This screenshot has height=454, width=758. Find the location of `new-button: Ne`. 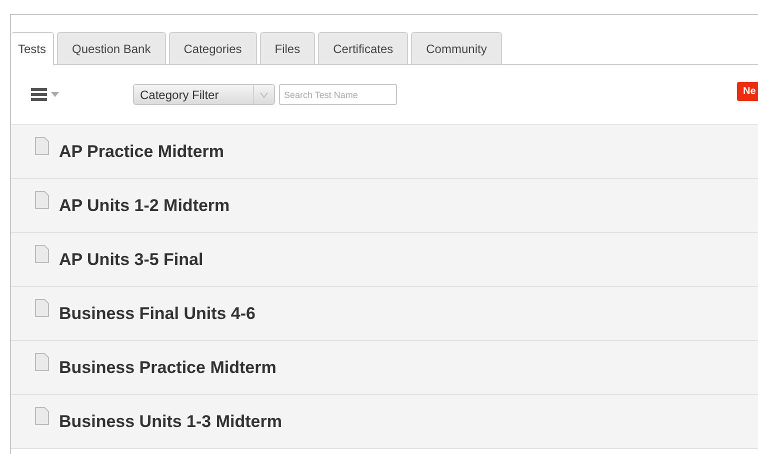

new-button: Ne is located at coordinates (747, 91).